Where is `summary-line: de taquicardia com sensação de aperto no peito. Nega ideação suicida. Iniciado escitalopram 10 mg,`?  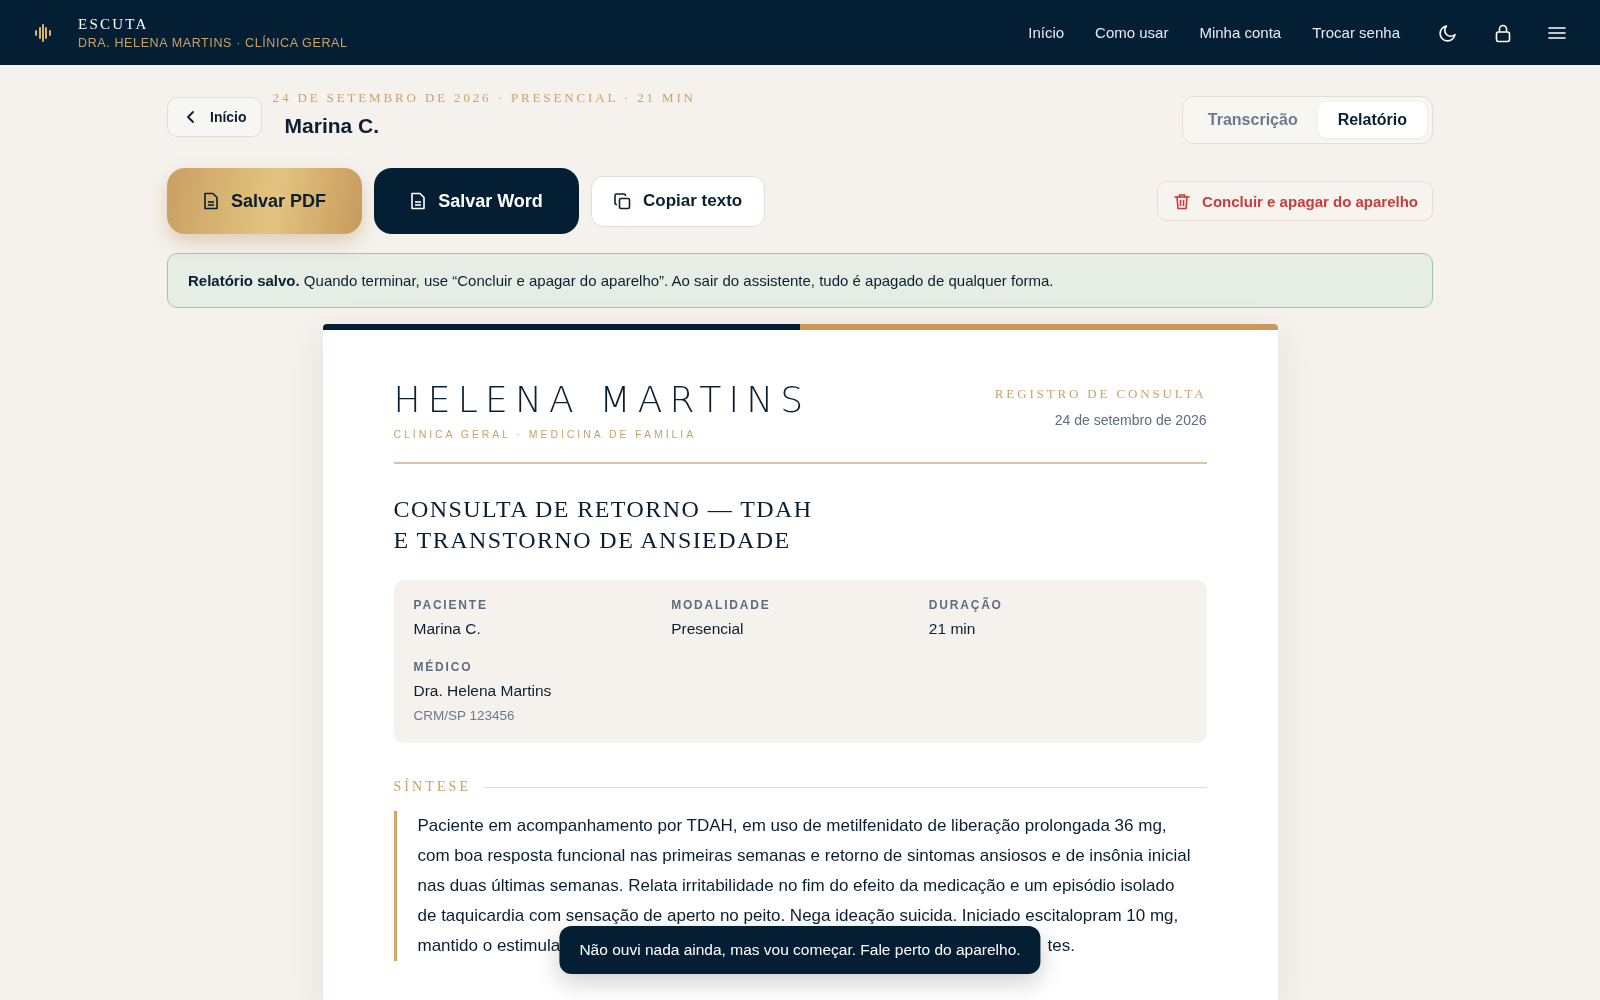
summary-line: de taquicardia com sensação de aperto no peito. Nega ideação suicida. Iniciado escitalopram 10 mg, is located at coordinates (798, 916).